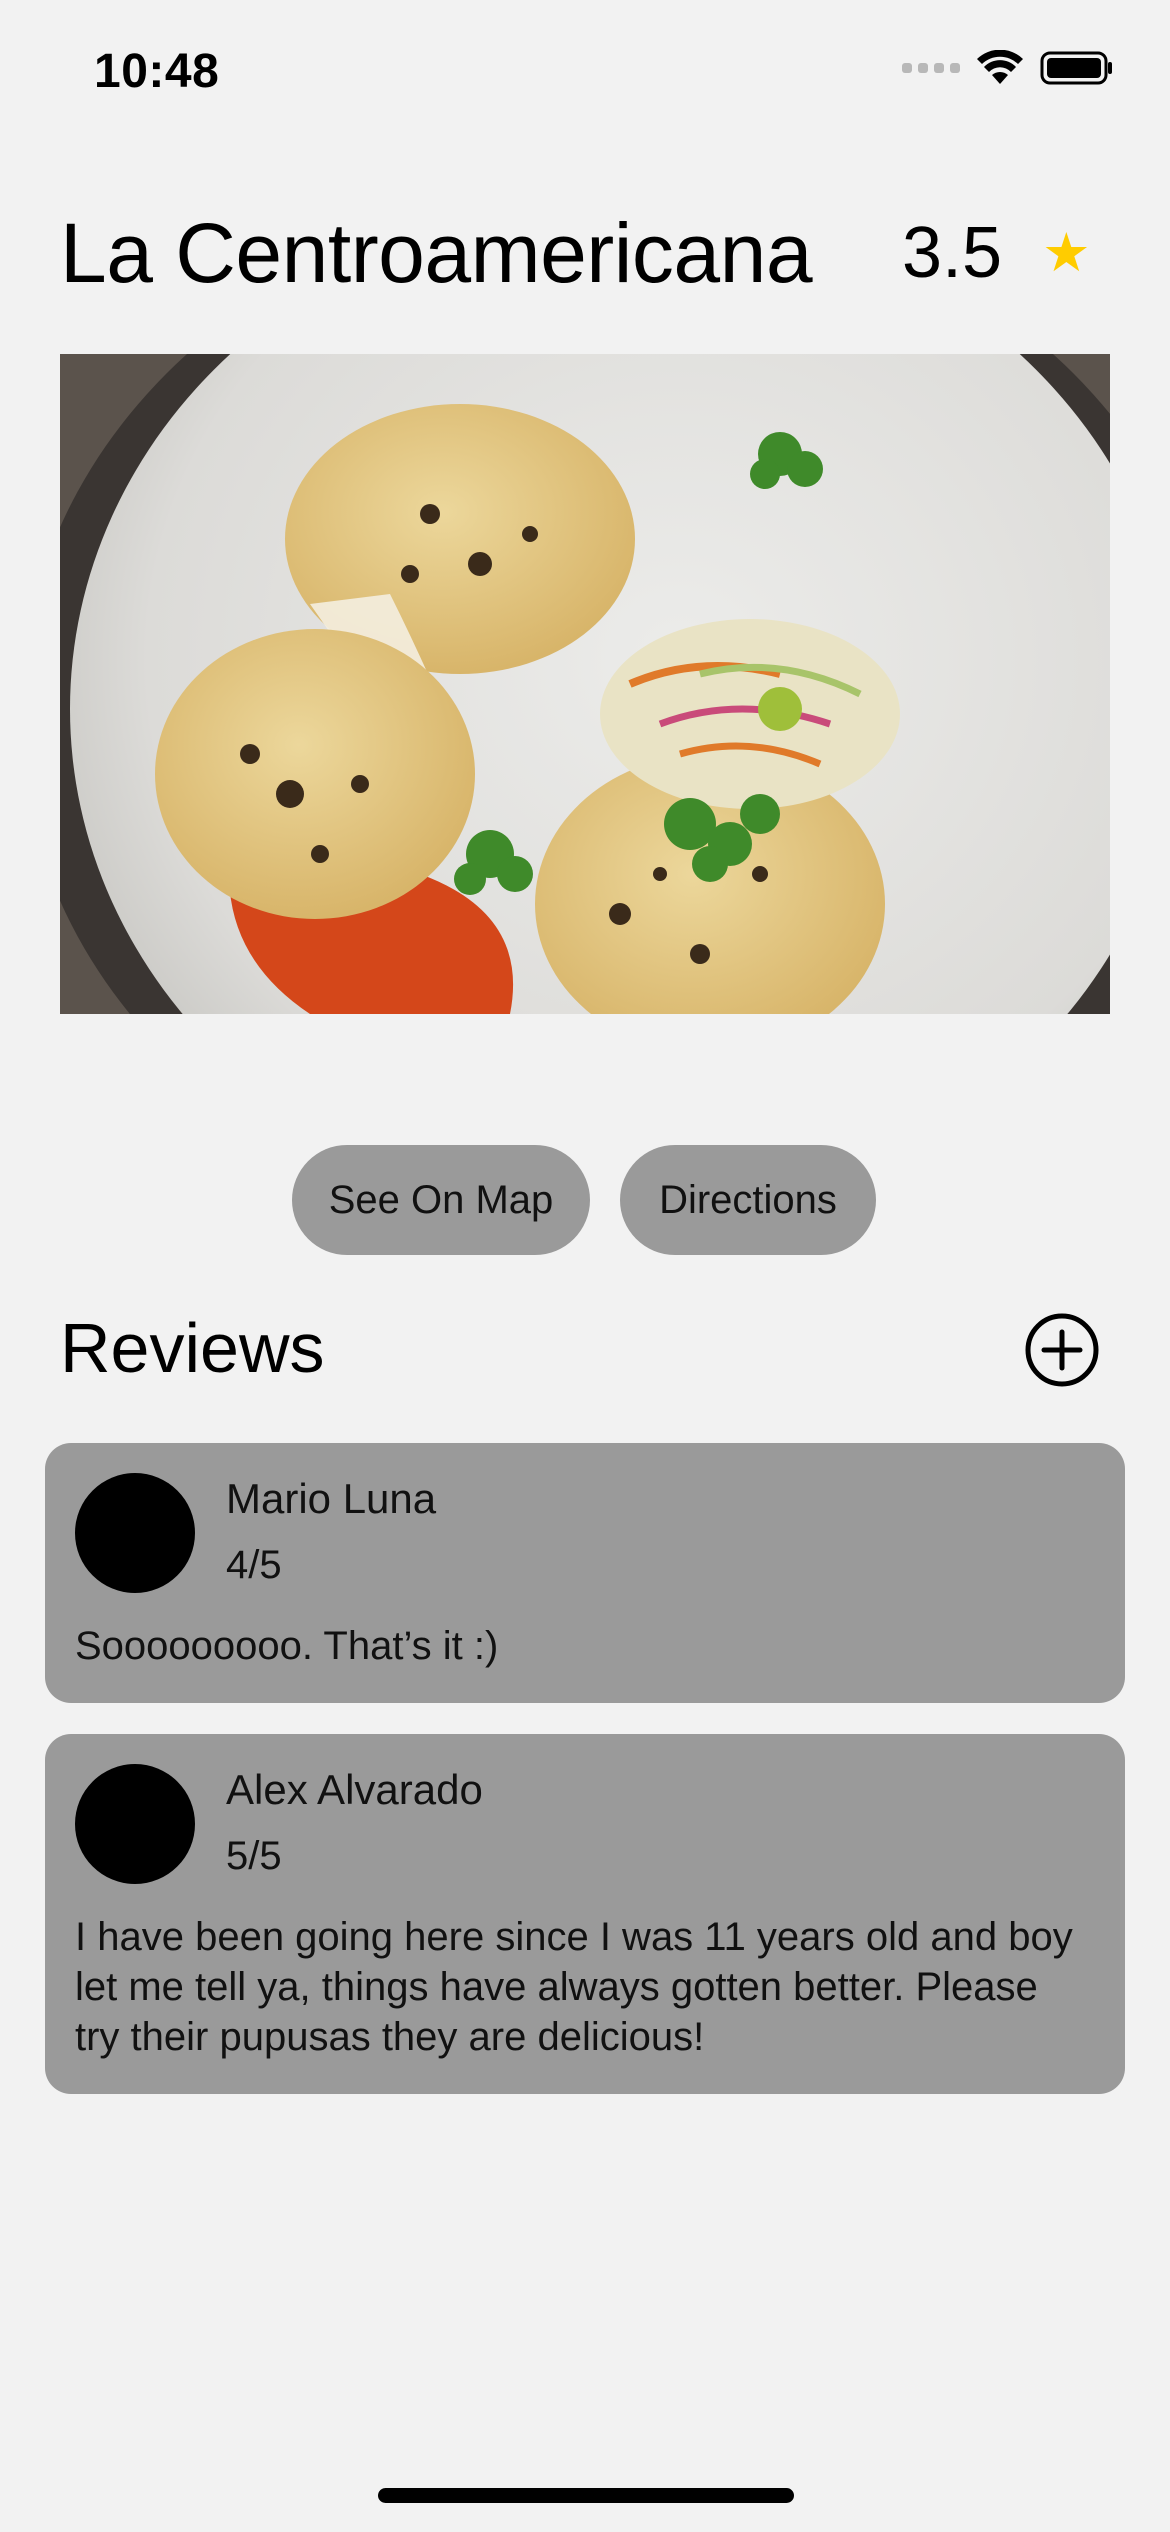 The width and height of the screenshot is (1170, 2532). What do you see at coordinates (254, 1856) in the screenshot?
I see `review-score: 5/5` at bounding box center [254, 1856].